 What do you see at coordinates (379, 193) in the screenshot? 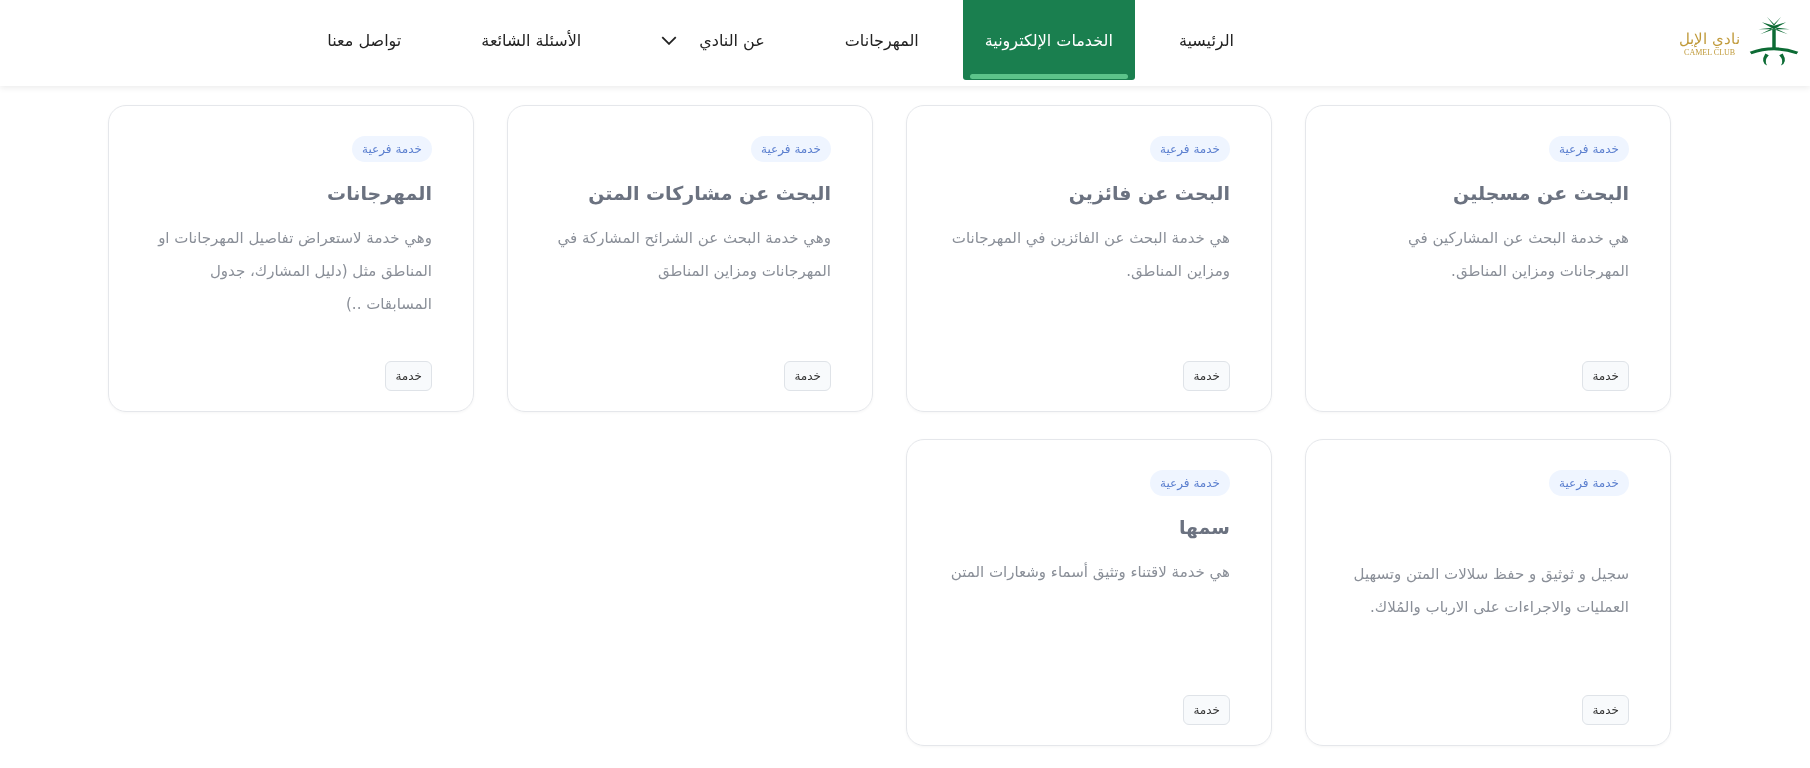
I see `card-title: المهرجانات` at bounding box center [379, 193].